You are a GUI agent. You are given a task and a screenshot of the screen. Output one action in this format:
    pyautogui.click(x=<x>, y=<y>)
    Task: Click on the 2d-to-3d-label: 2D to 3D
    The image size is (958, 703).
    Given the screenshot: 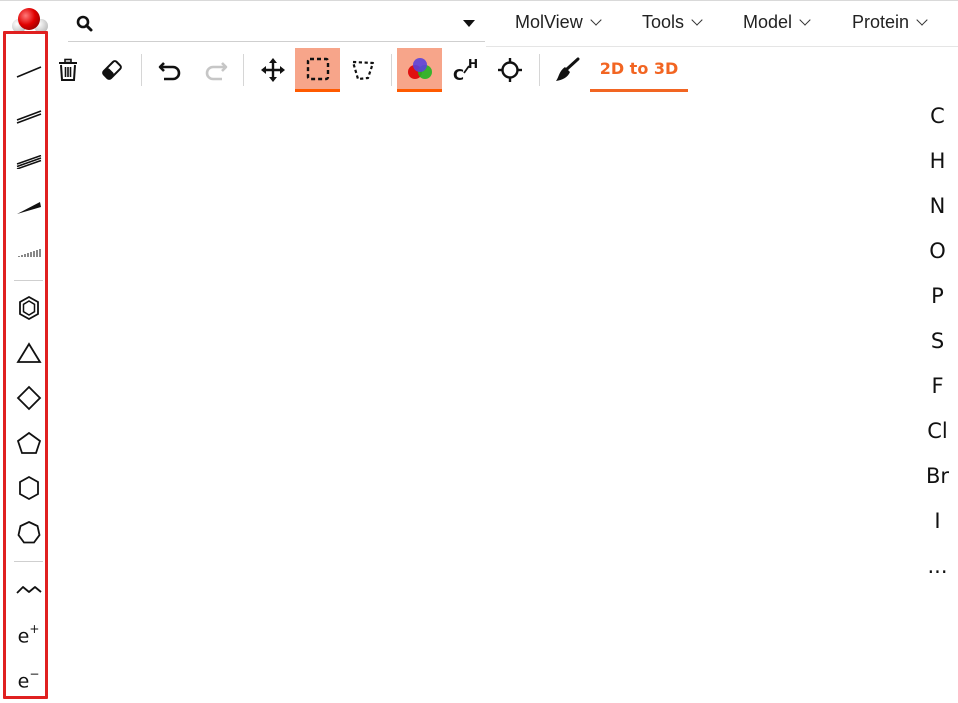 What is the action you would take?
    pyautogui.click(x=639, y=68)
    